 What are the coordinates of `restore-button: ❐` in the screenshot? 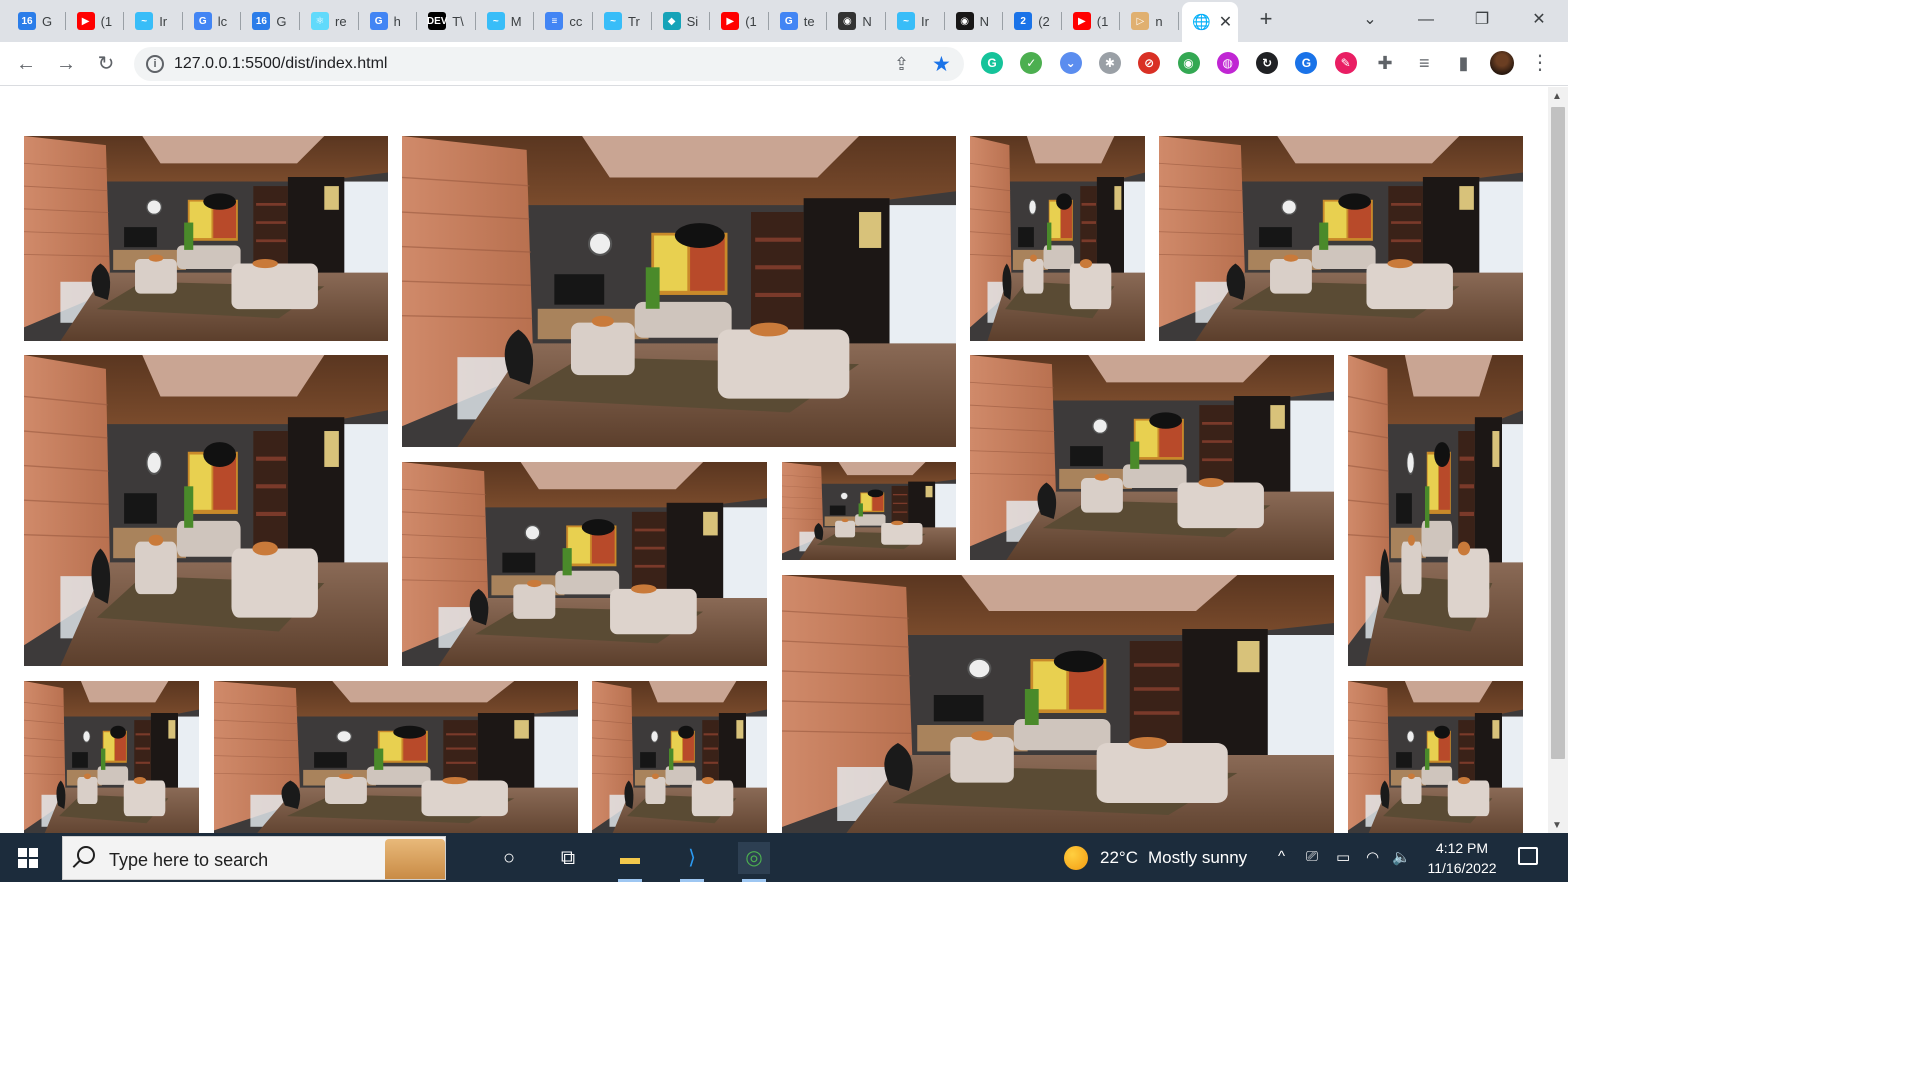 It's located at (1482, 20).